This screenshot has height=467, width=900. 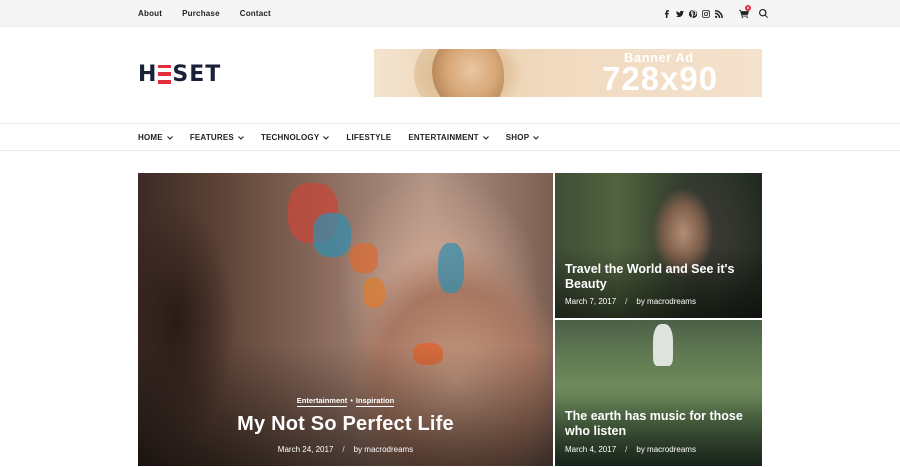 What do you see at coordinates (748, 8) in the screenshot?
I see `cart-count-badge: 0` at bounding box center [748, 8].